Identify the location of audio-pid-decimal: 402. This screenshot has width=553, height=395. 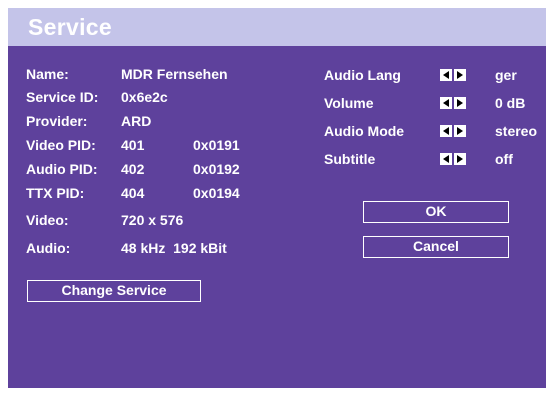
(133, 169).